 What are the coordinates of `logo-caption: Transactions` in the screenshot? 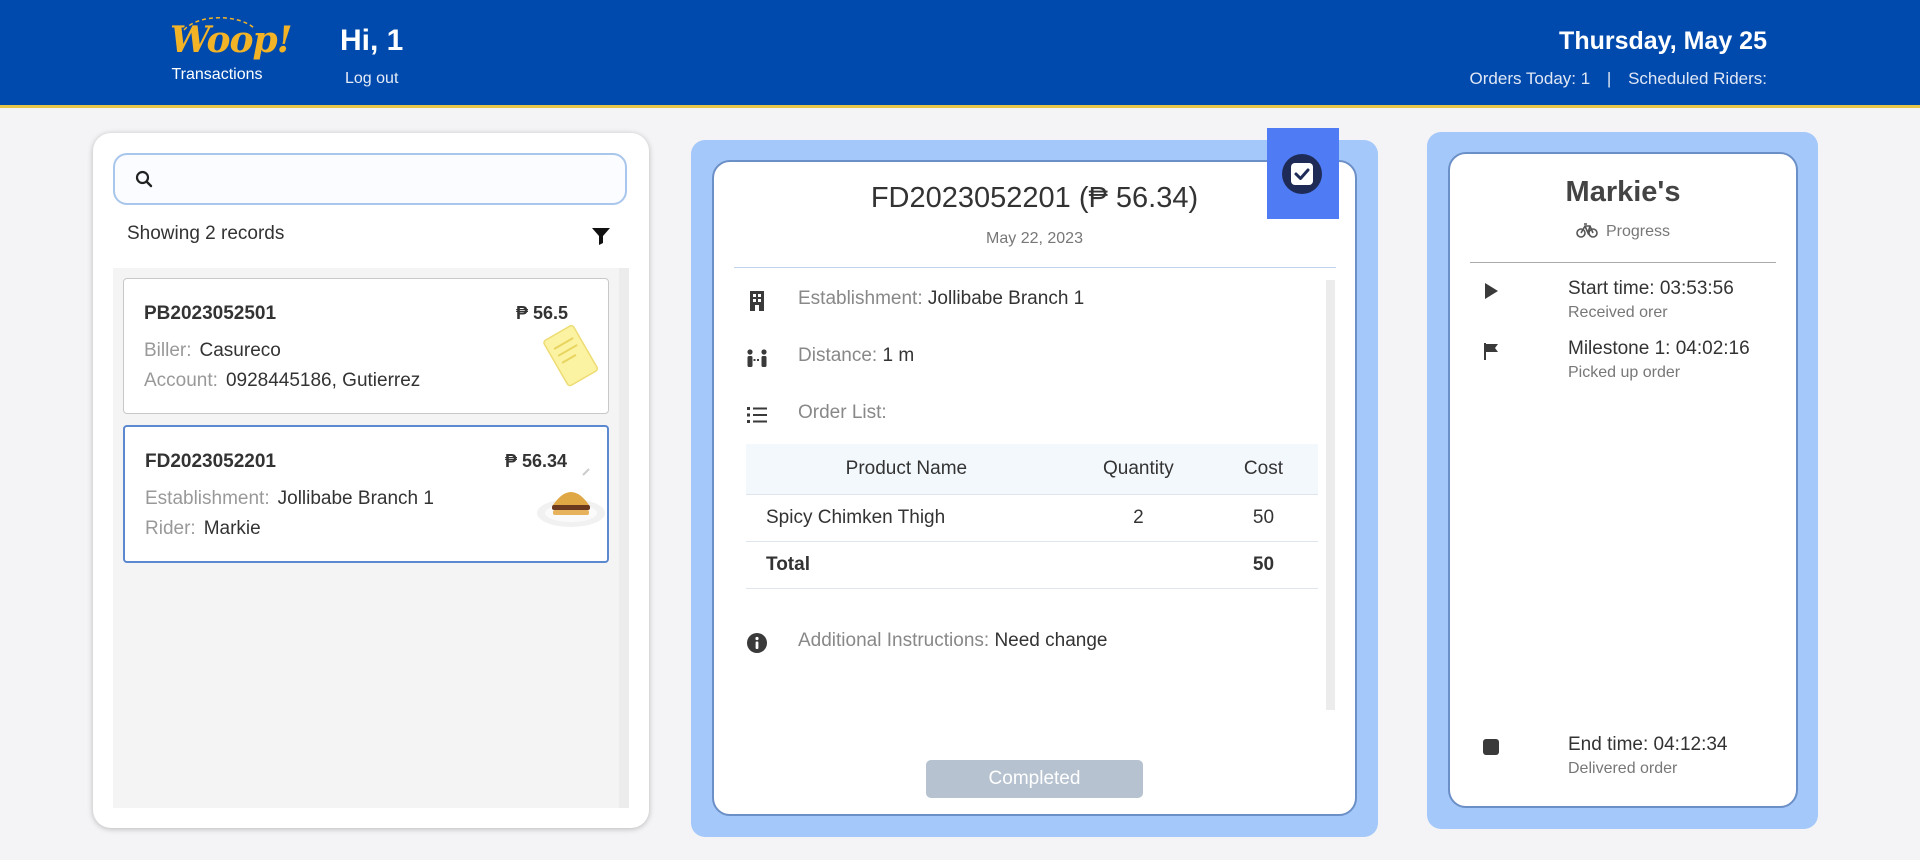 It's located at (217, 74).